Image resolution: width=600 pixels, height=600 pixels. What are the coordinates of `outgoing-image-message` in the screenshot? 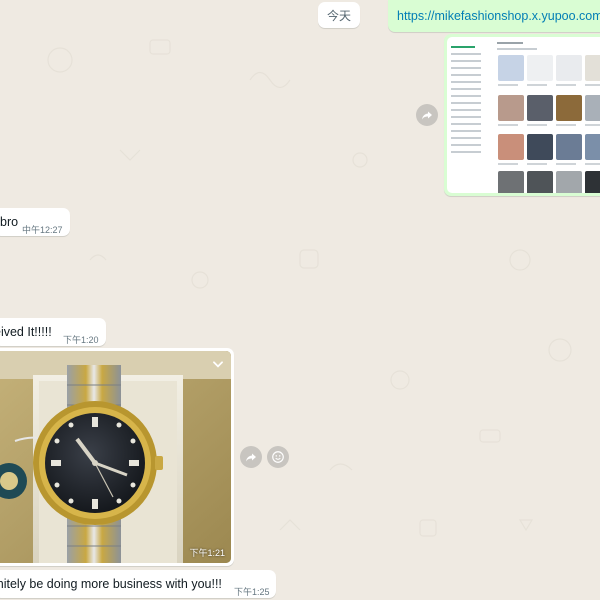 It's located at (522, 115).